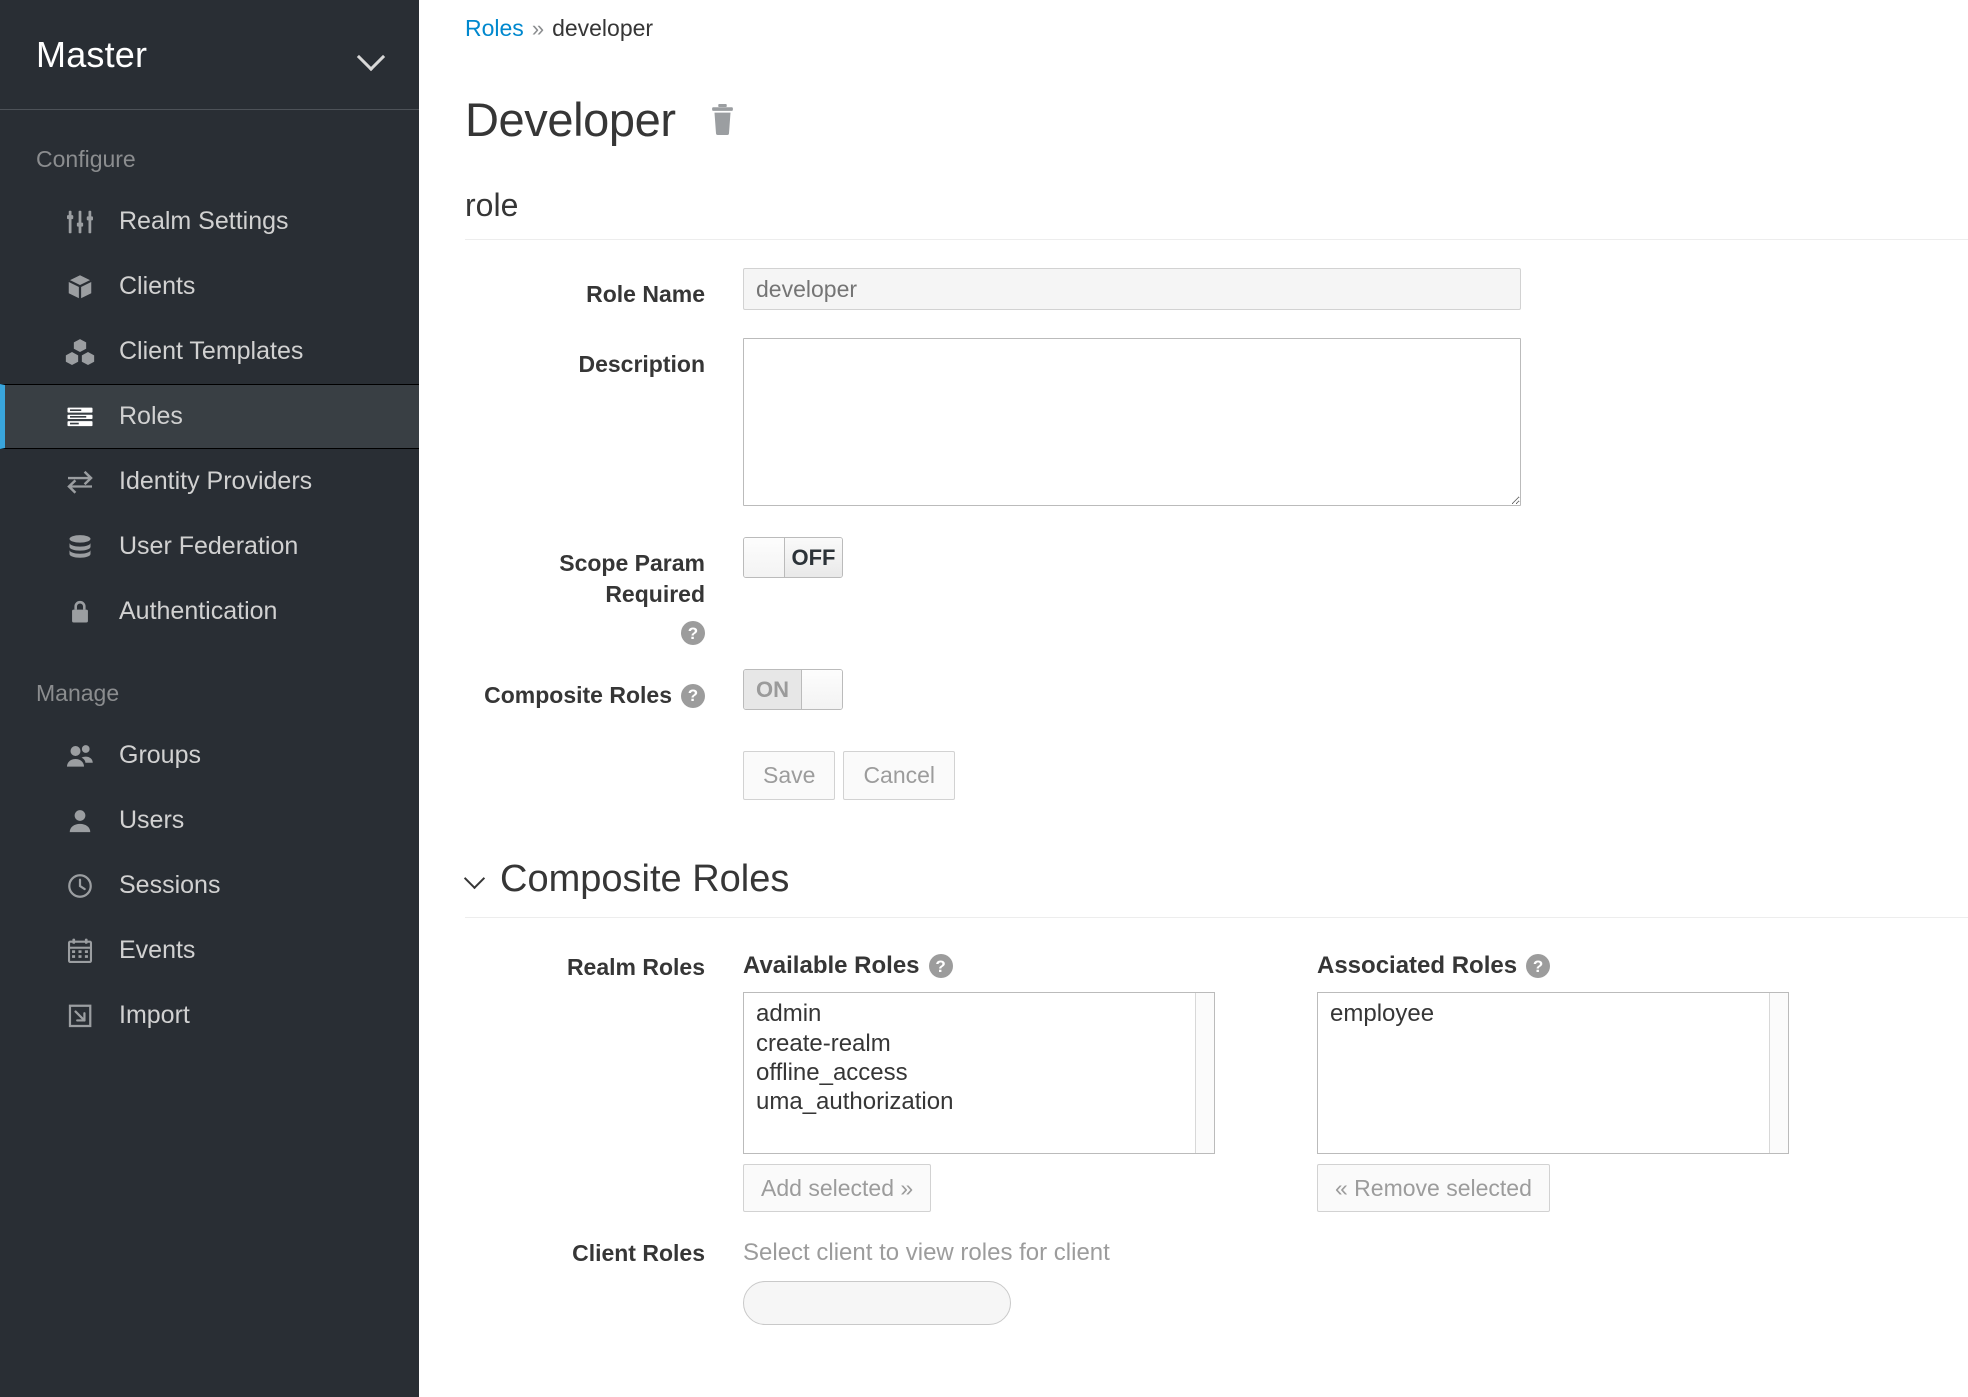  What do you see at coordinates (80, 886) in the screenshot?
I see `clock-icon` at bounding box center [80, 886].